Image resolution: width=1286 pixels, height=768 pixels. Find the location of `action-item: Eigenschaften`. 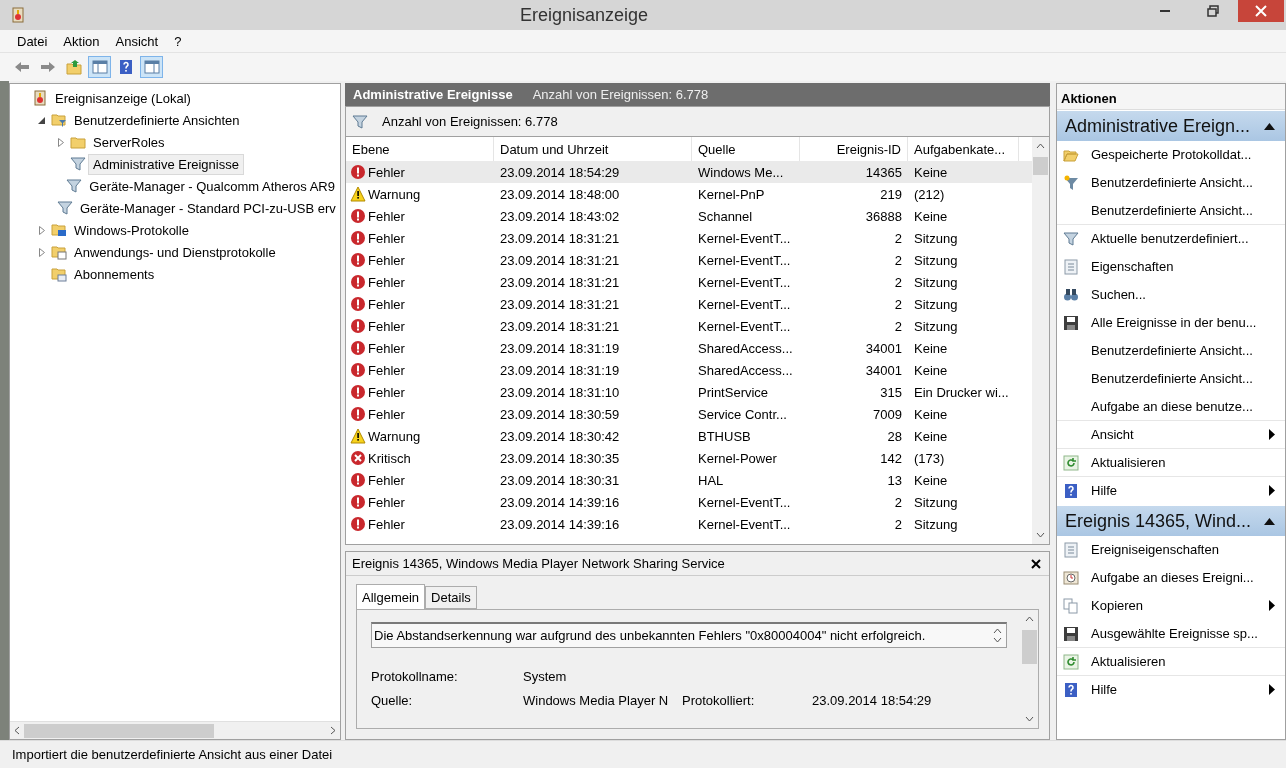

action-item: Eigenschaften is located at coordinates (1171, 267).